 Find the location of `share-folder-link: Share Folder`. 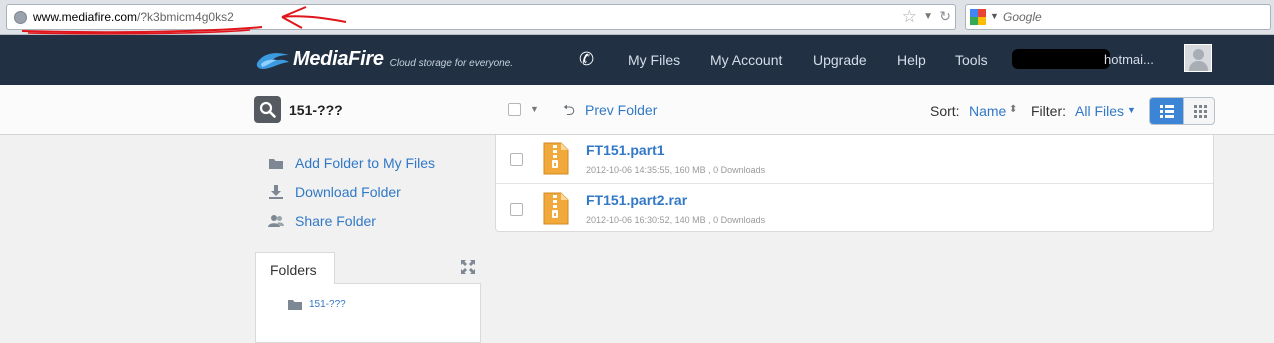

share-folder-link: Share Folder is located at coordinates (322, 221).